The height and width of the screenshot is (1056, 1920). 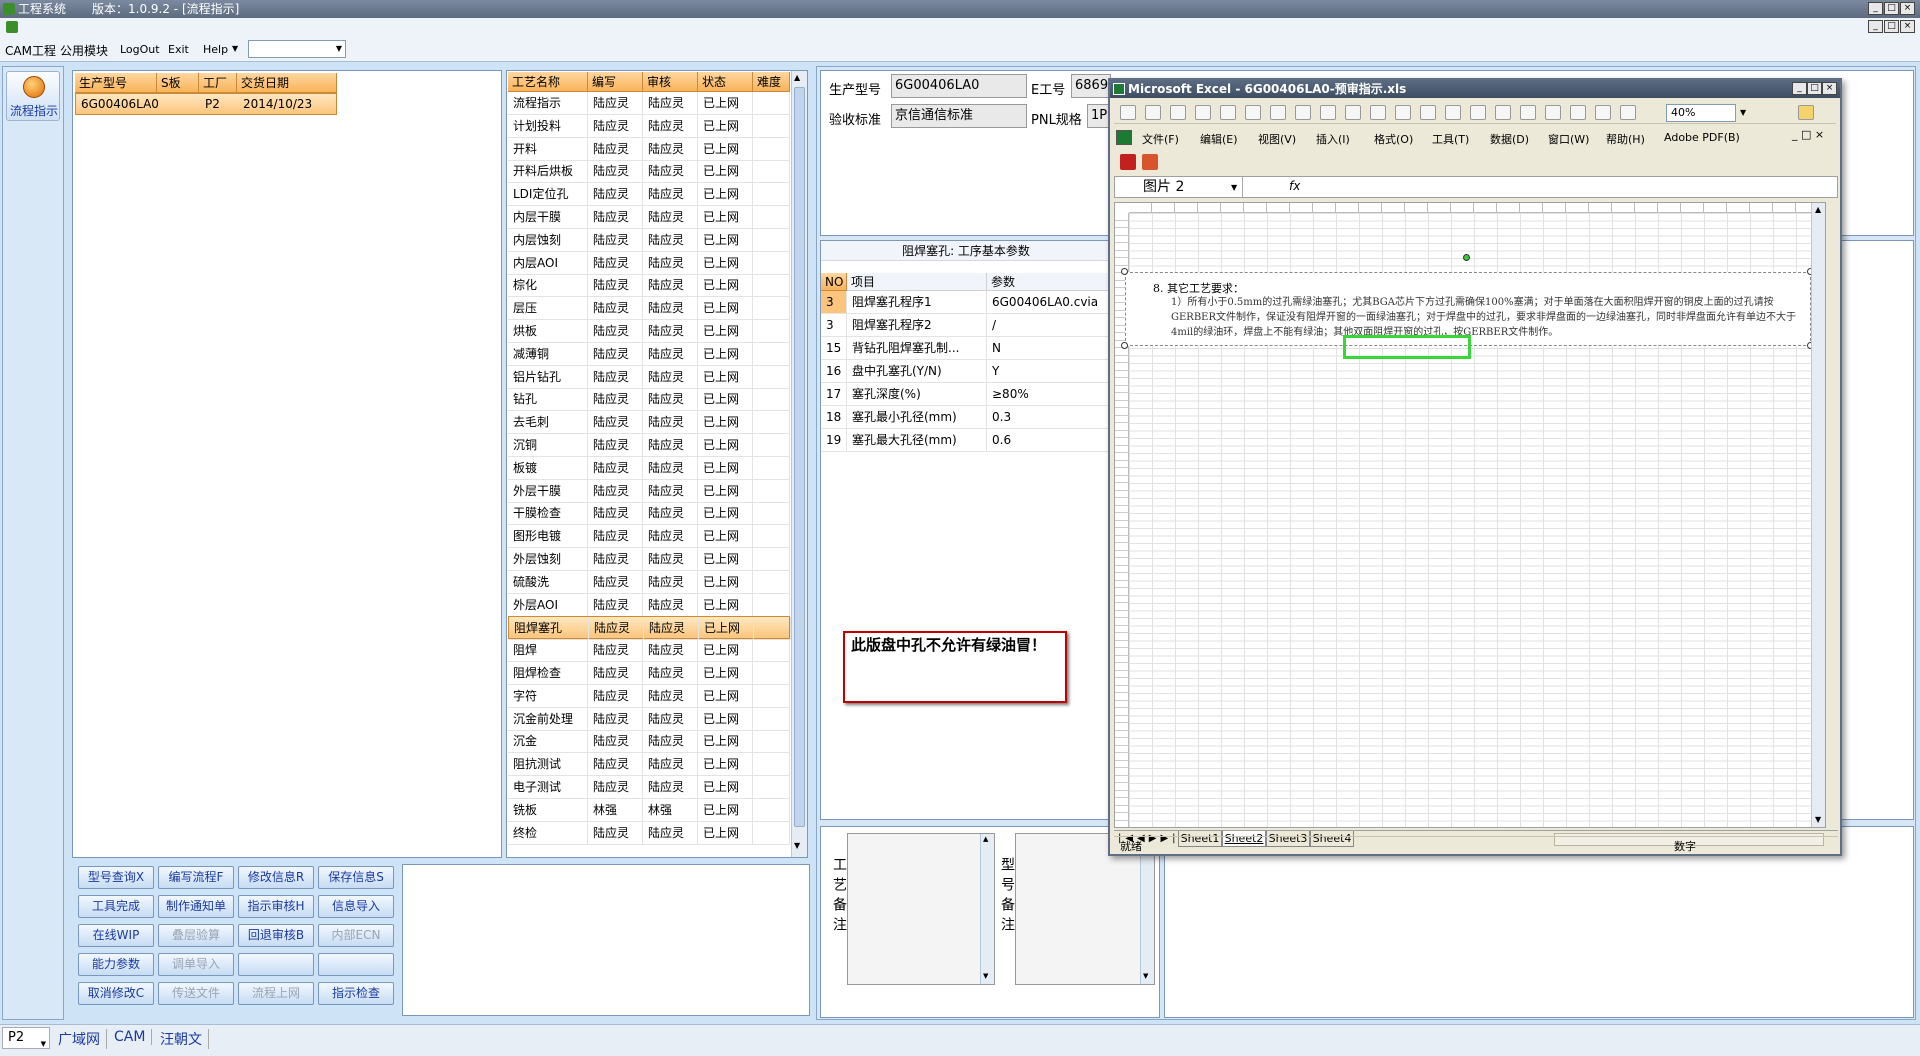 What do you see at coordinates (297, 49) in the screenshot?
I see `top-combo: ▼` at bounding box center [297, 49].